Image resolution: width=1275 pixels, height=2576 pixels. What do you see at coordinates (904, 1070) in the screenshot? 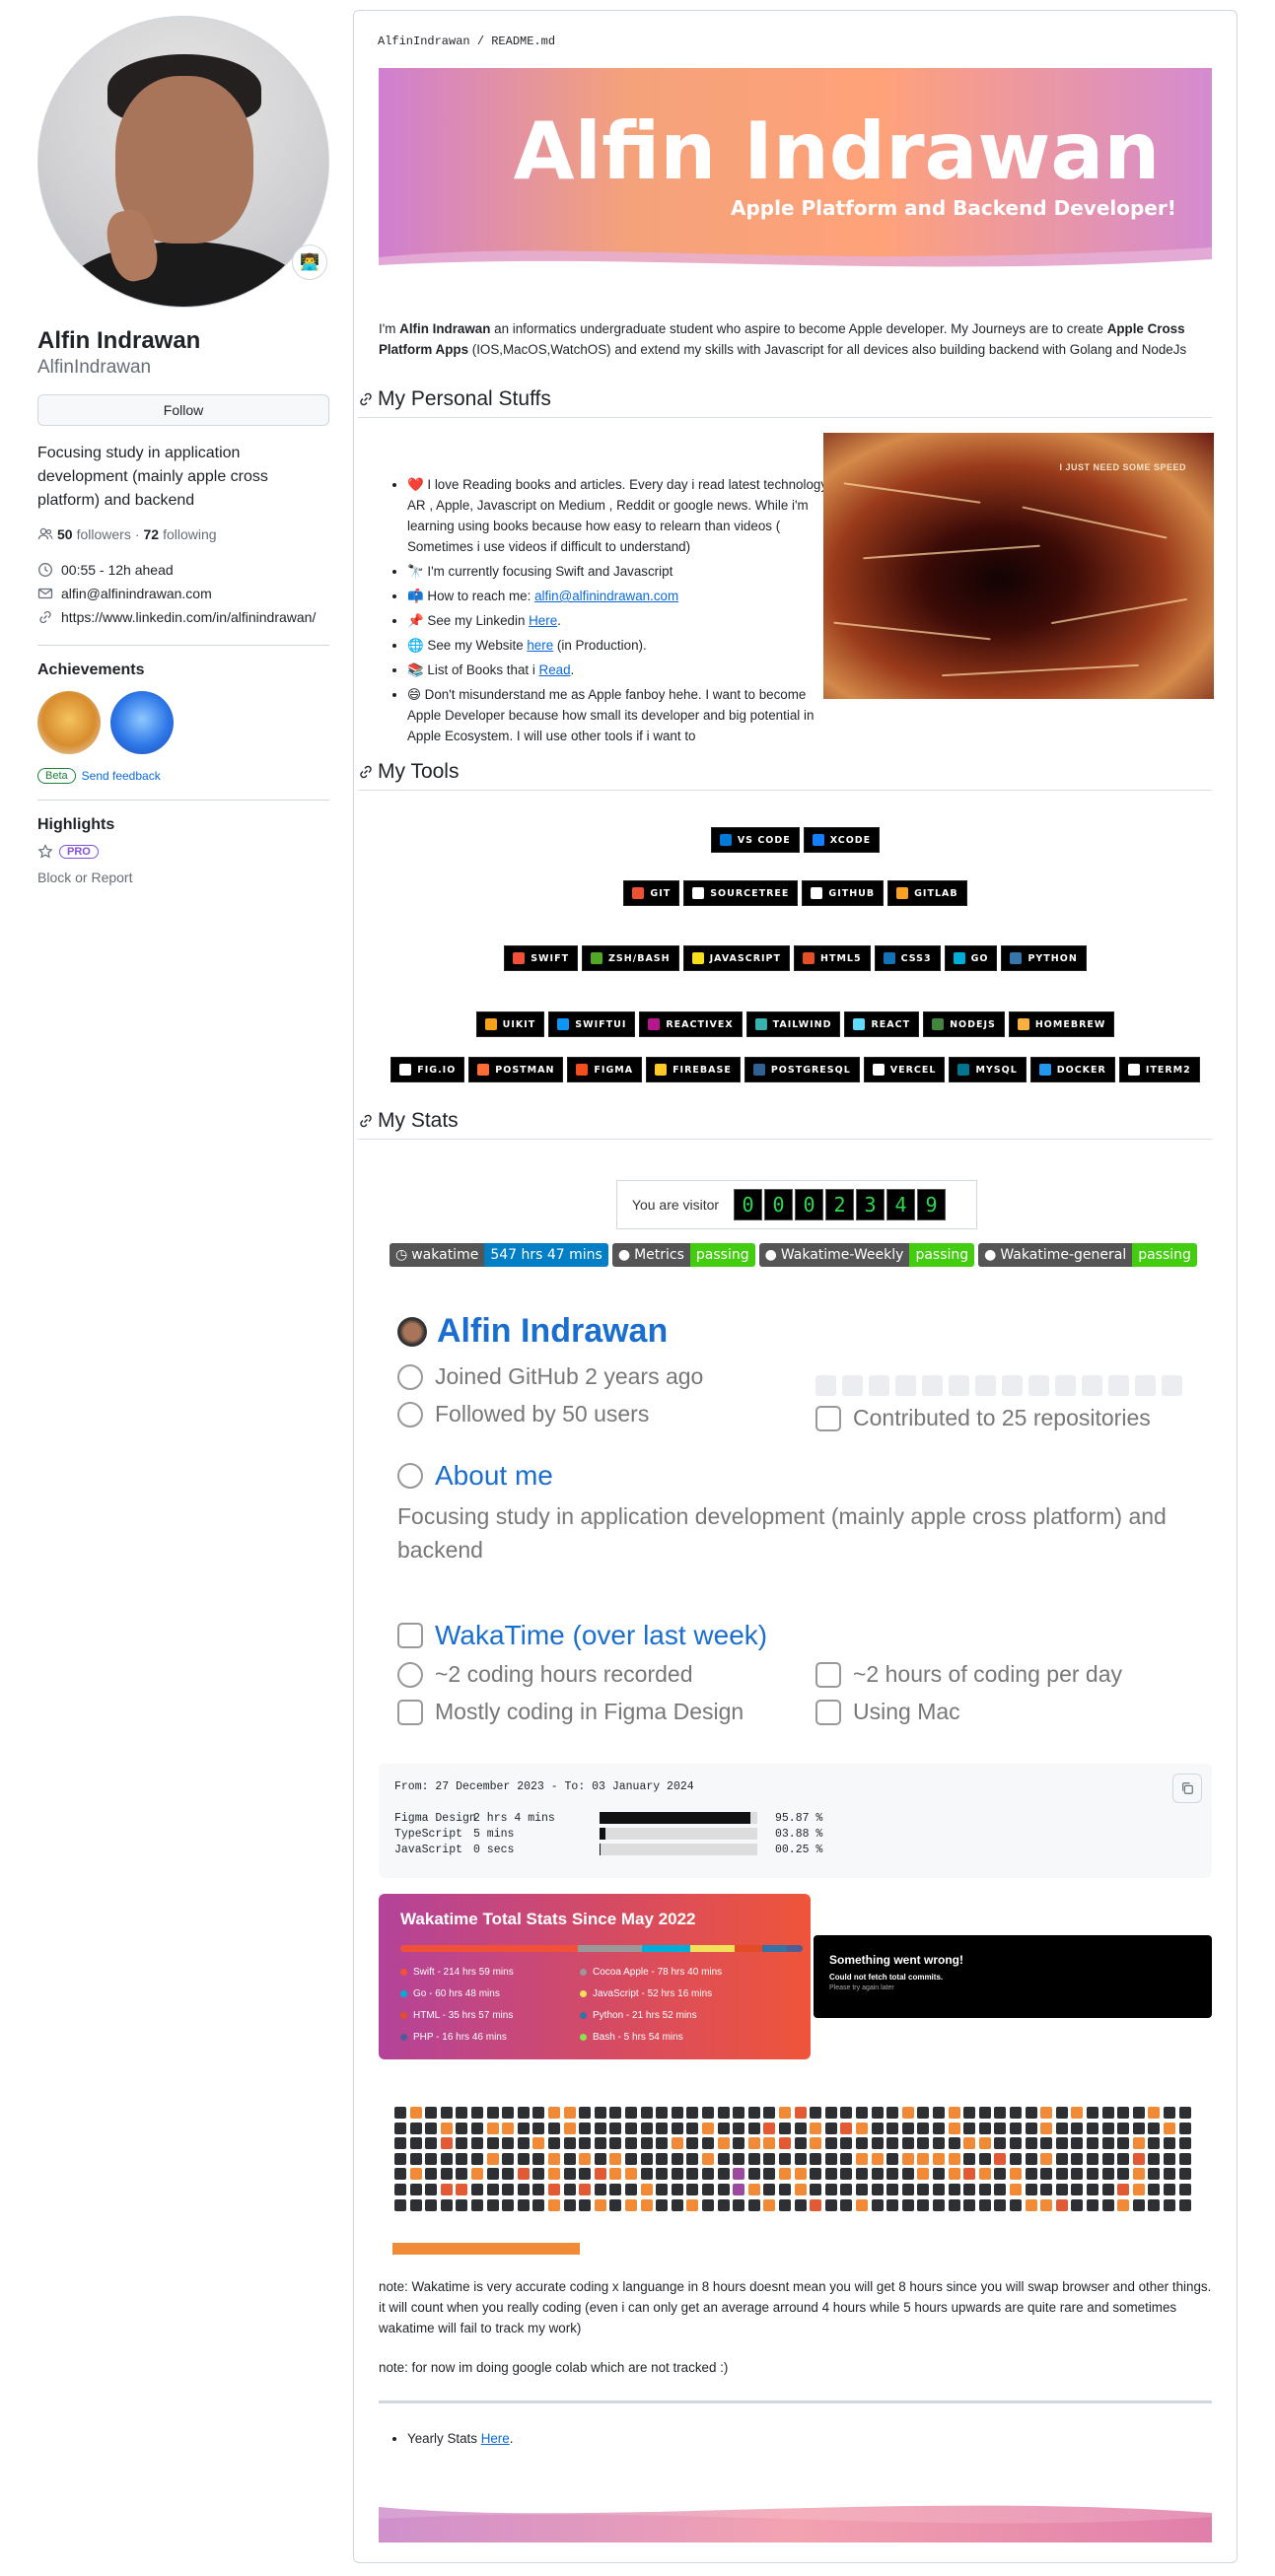
I see `tool-badge-vercel: VERCEL` at bounding box center [904, 1070].